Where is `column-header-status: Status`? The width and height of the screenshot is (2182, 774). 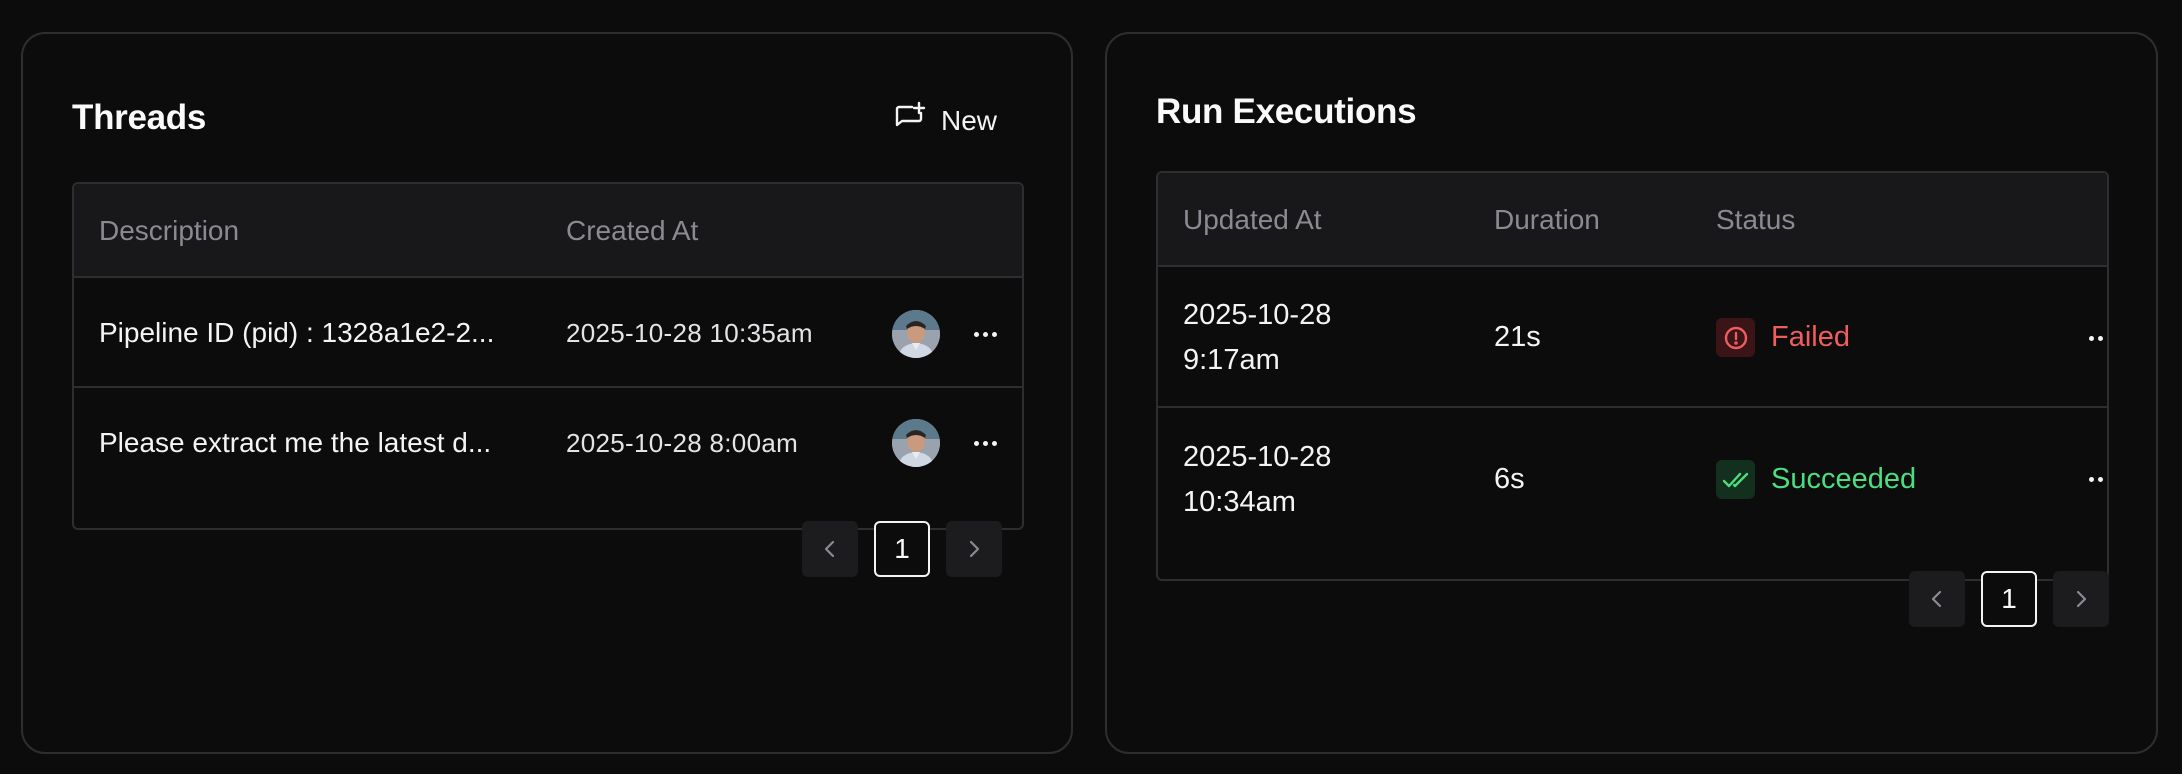
column-header-status: Status is located at coordinates (1756, 219).